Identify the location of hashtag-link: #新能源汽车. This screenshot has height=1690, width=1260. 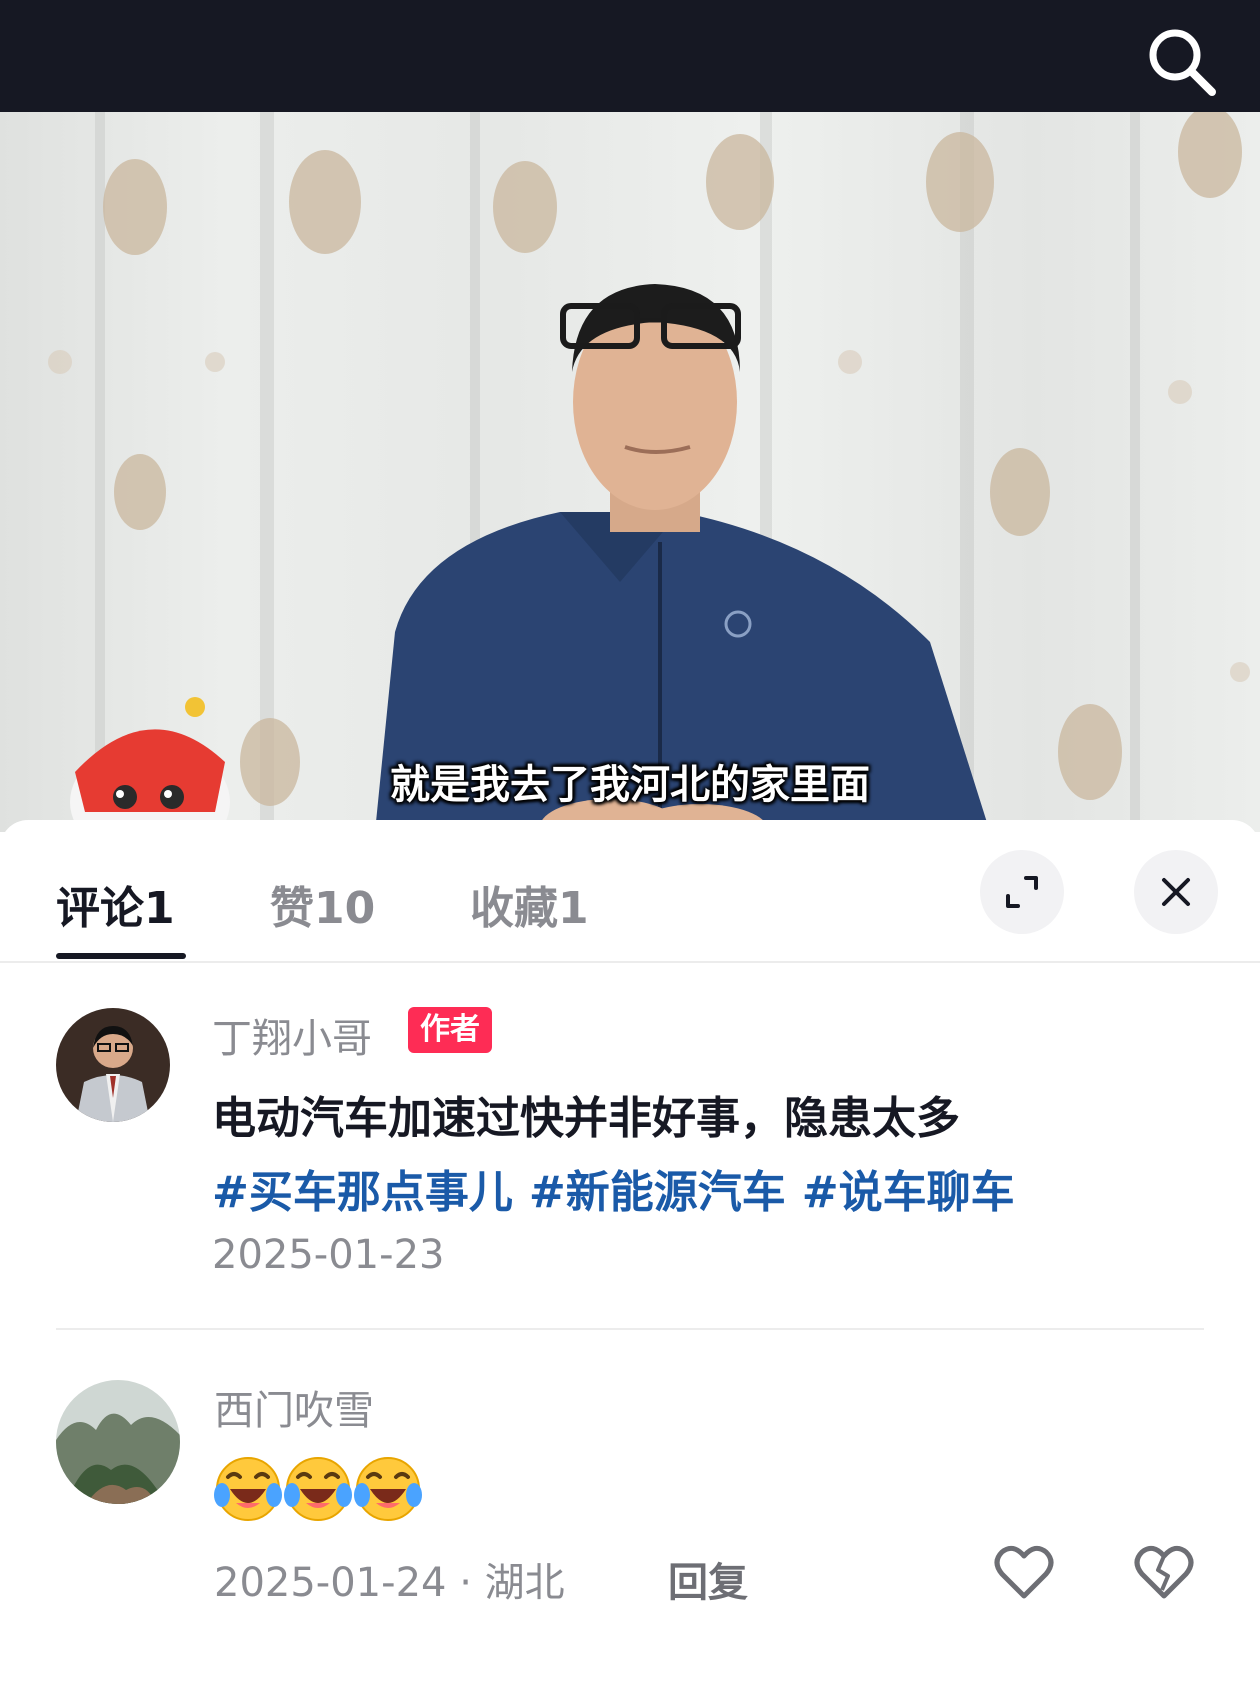
(657, 1192).